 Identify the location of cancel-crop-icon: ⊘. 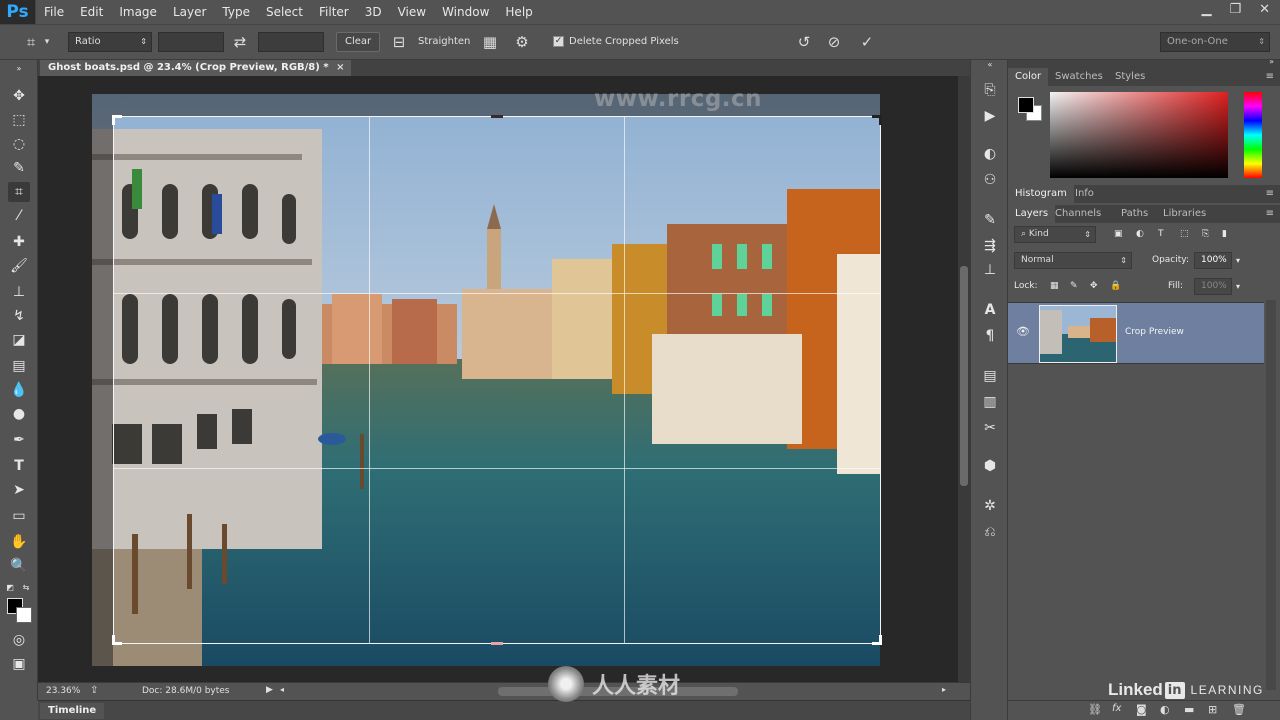
(834, 42).